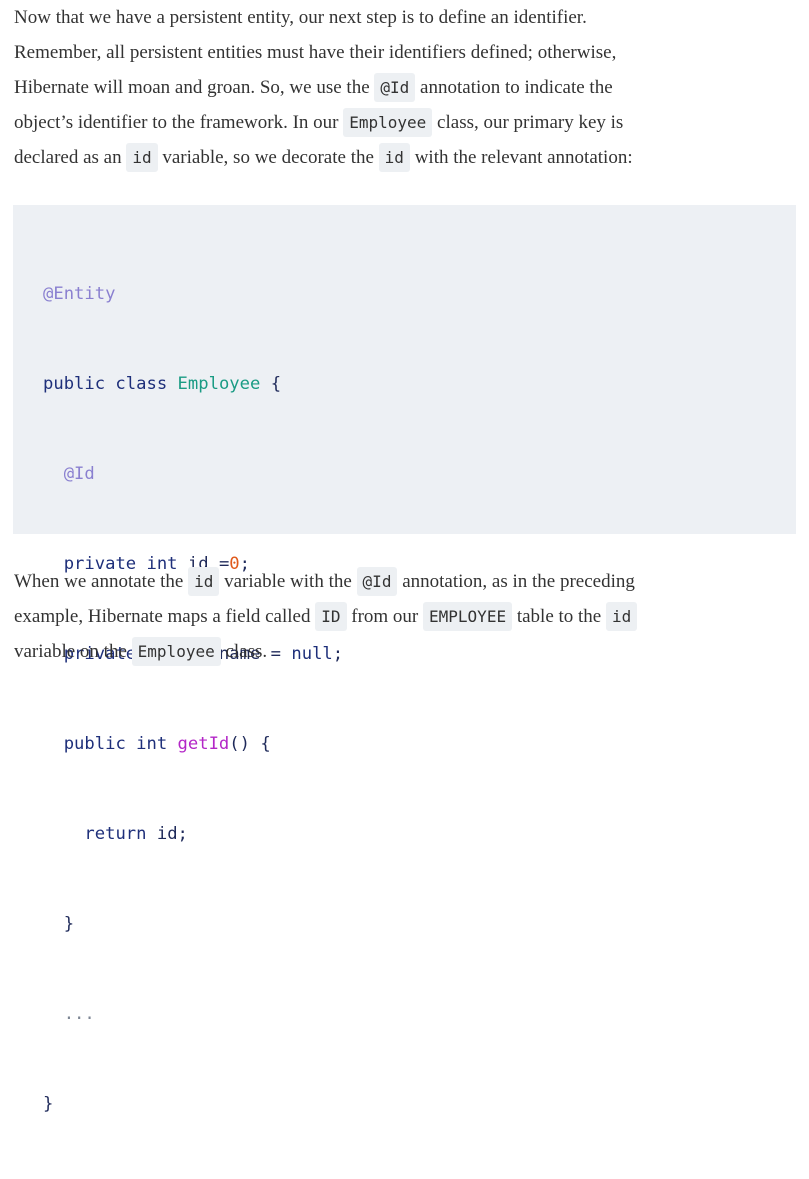  Describe the element at coordinates (385, 616) in the screenshot. I see `text: from our` at that location.